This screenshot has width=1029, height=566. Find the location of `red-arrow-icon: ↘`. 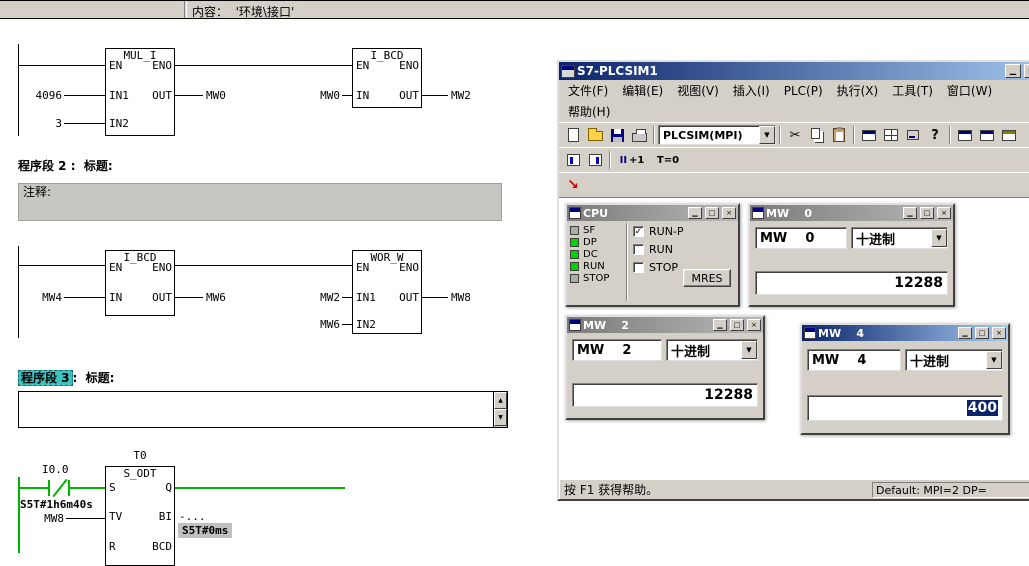

red-arrow-icon: ↘ is located at coordinates (573, 185).